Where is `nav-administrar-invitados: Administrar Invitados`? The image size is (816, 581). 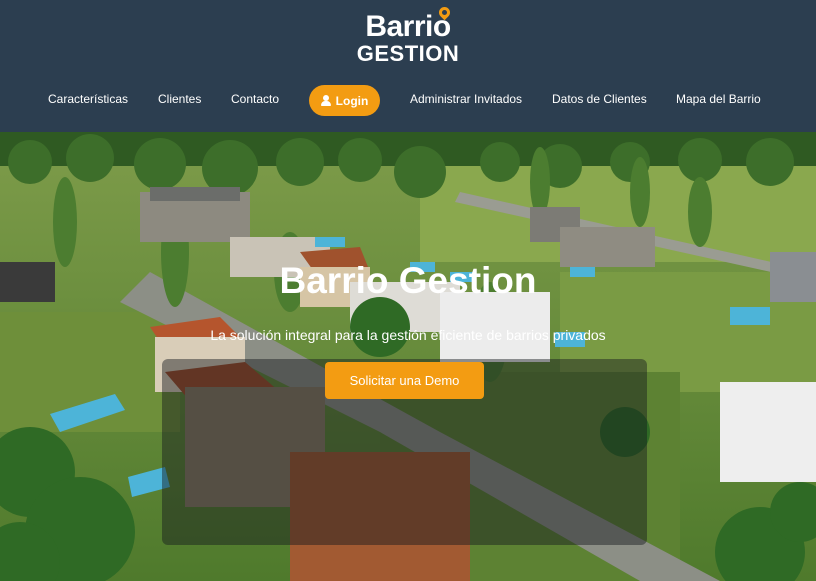 nav-administrar-invitados: Administrar Invitados is located at coordinates (466, 99).